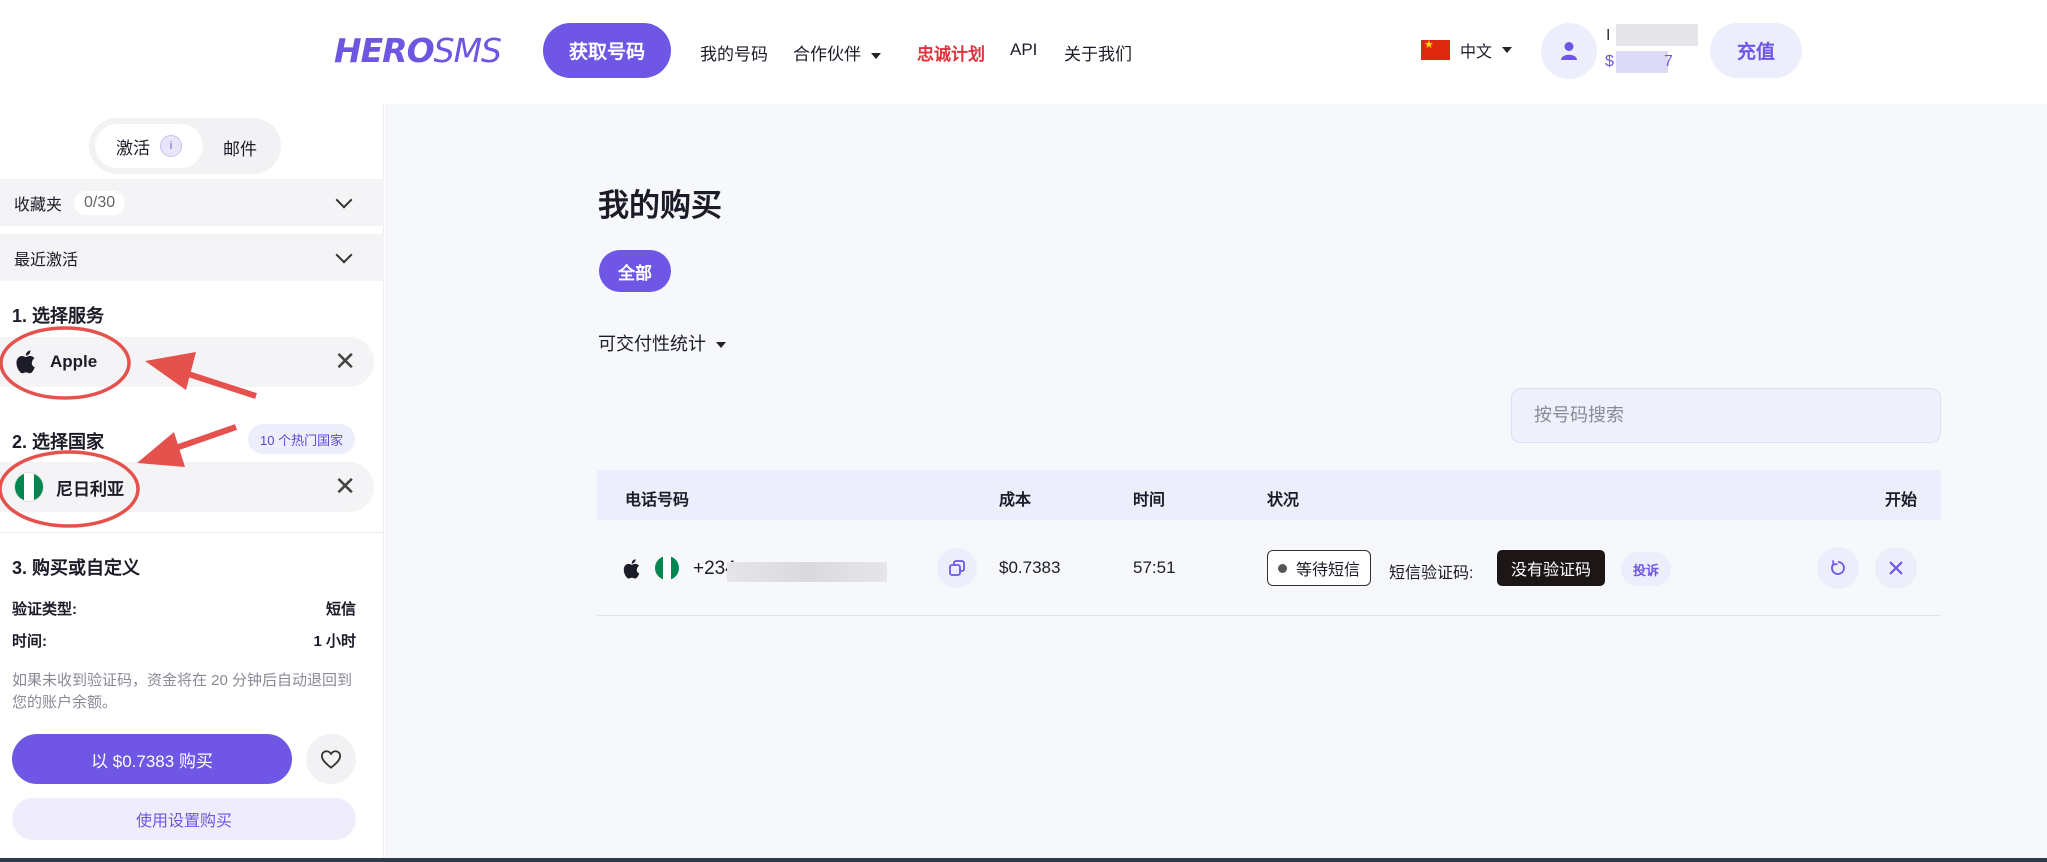  What do you see at coordinates (1023, 860) in the screenshot?
I see `window-bottom-edge` at bounding box center [1023, 860].